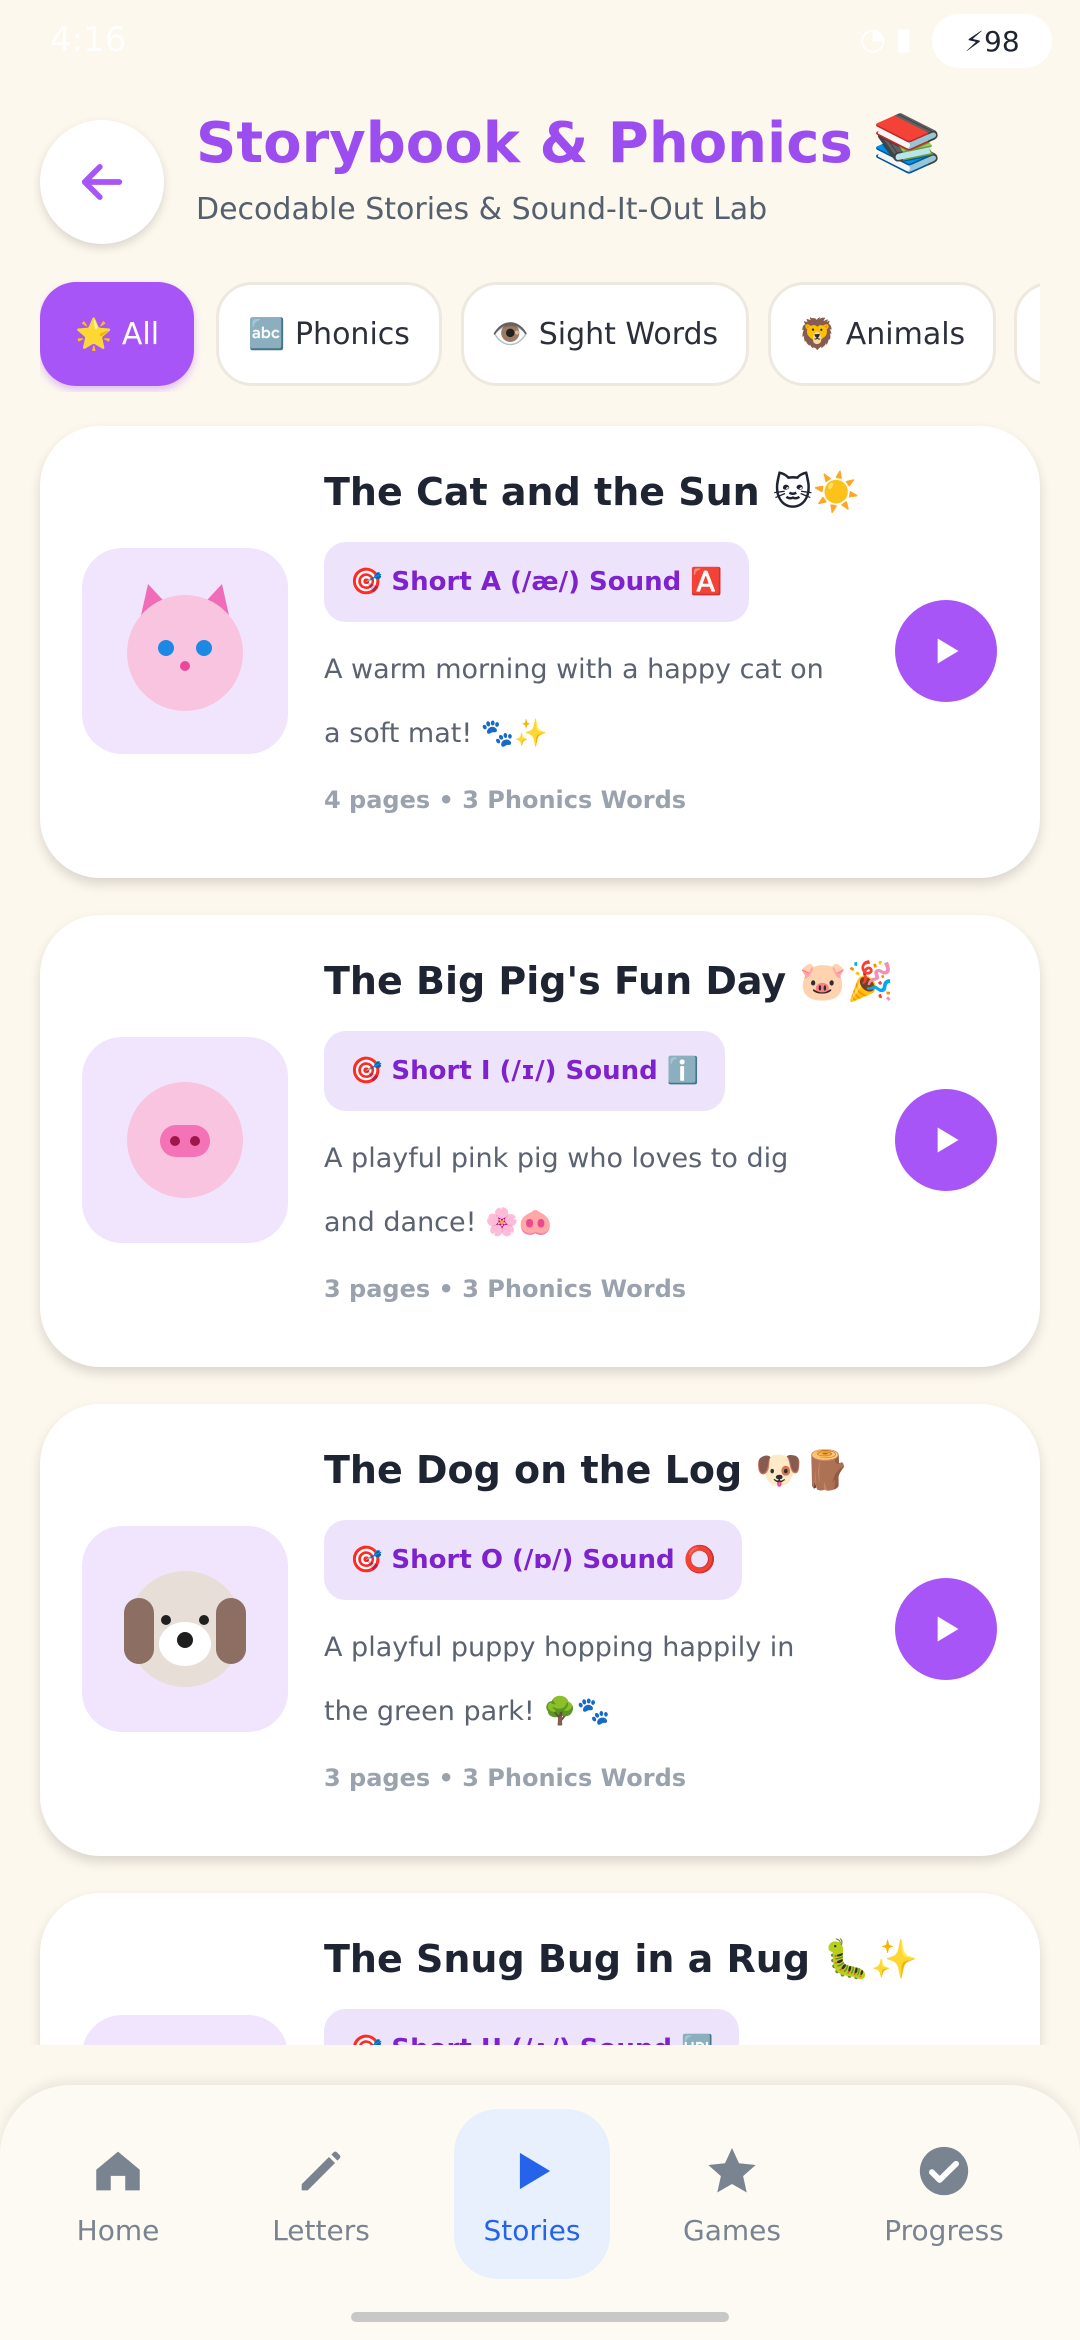 The image size is (1080, 2340). I want to click on arrow-left-icon, so click(102, 182).